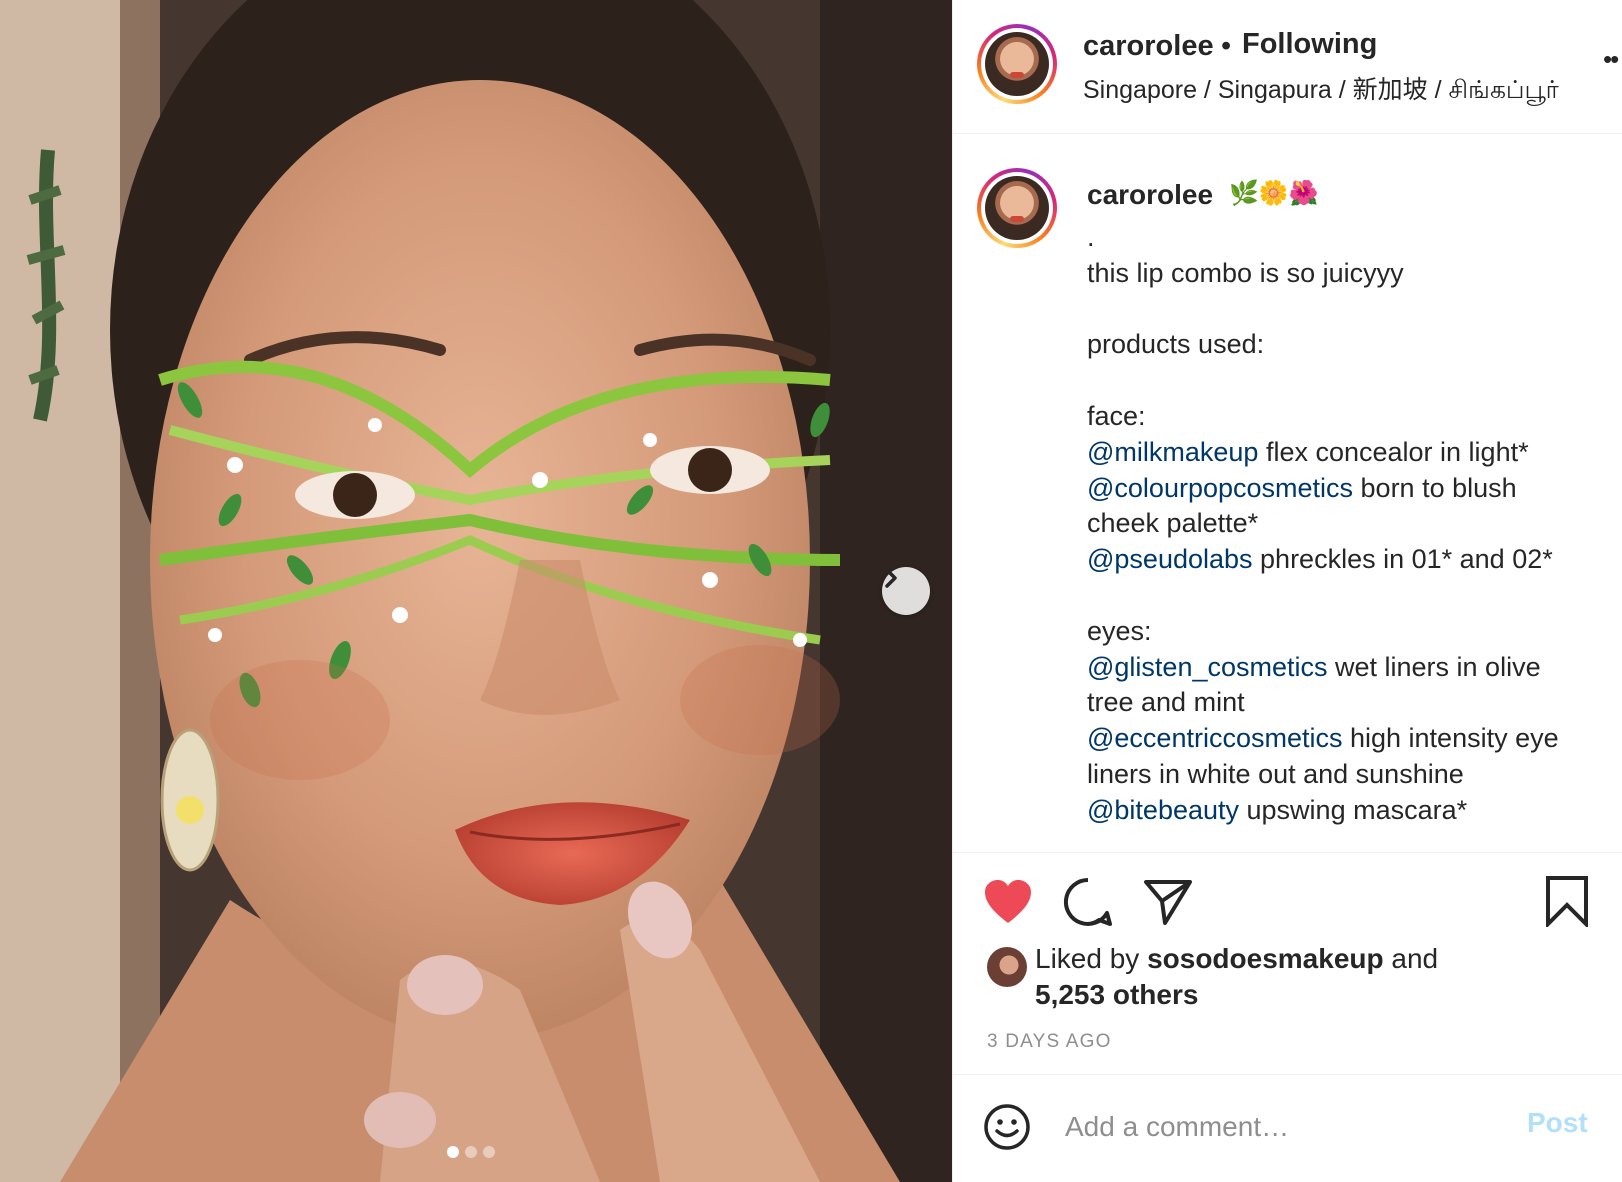 Image resolution: width=1622 pixels, height=1182 pixels. What do you see at coordinates (1245, 272) in the screenshot?
I see `caption-line: this lip combo is so juicyyy` at bounding box center [1245, 272].